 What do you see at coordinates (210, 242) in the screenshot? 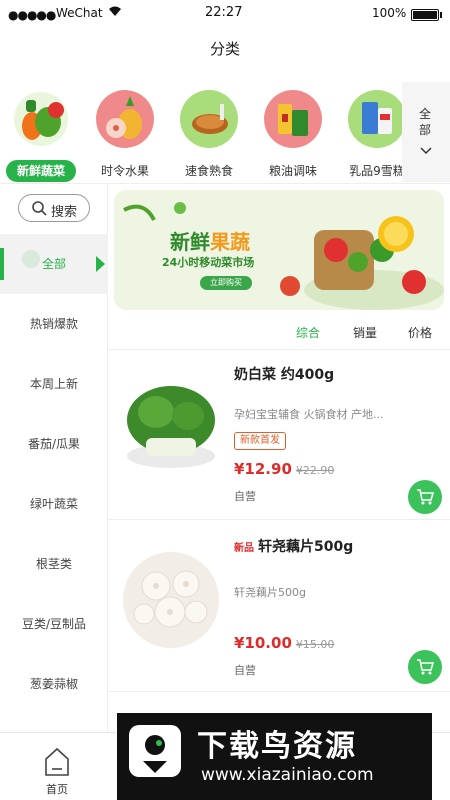
I see `banner-title: 新鲜果蔬` at bounding box center [210, 242].